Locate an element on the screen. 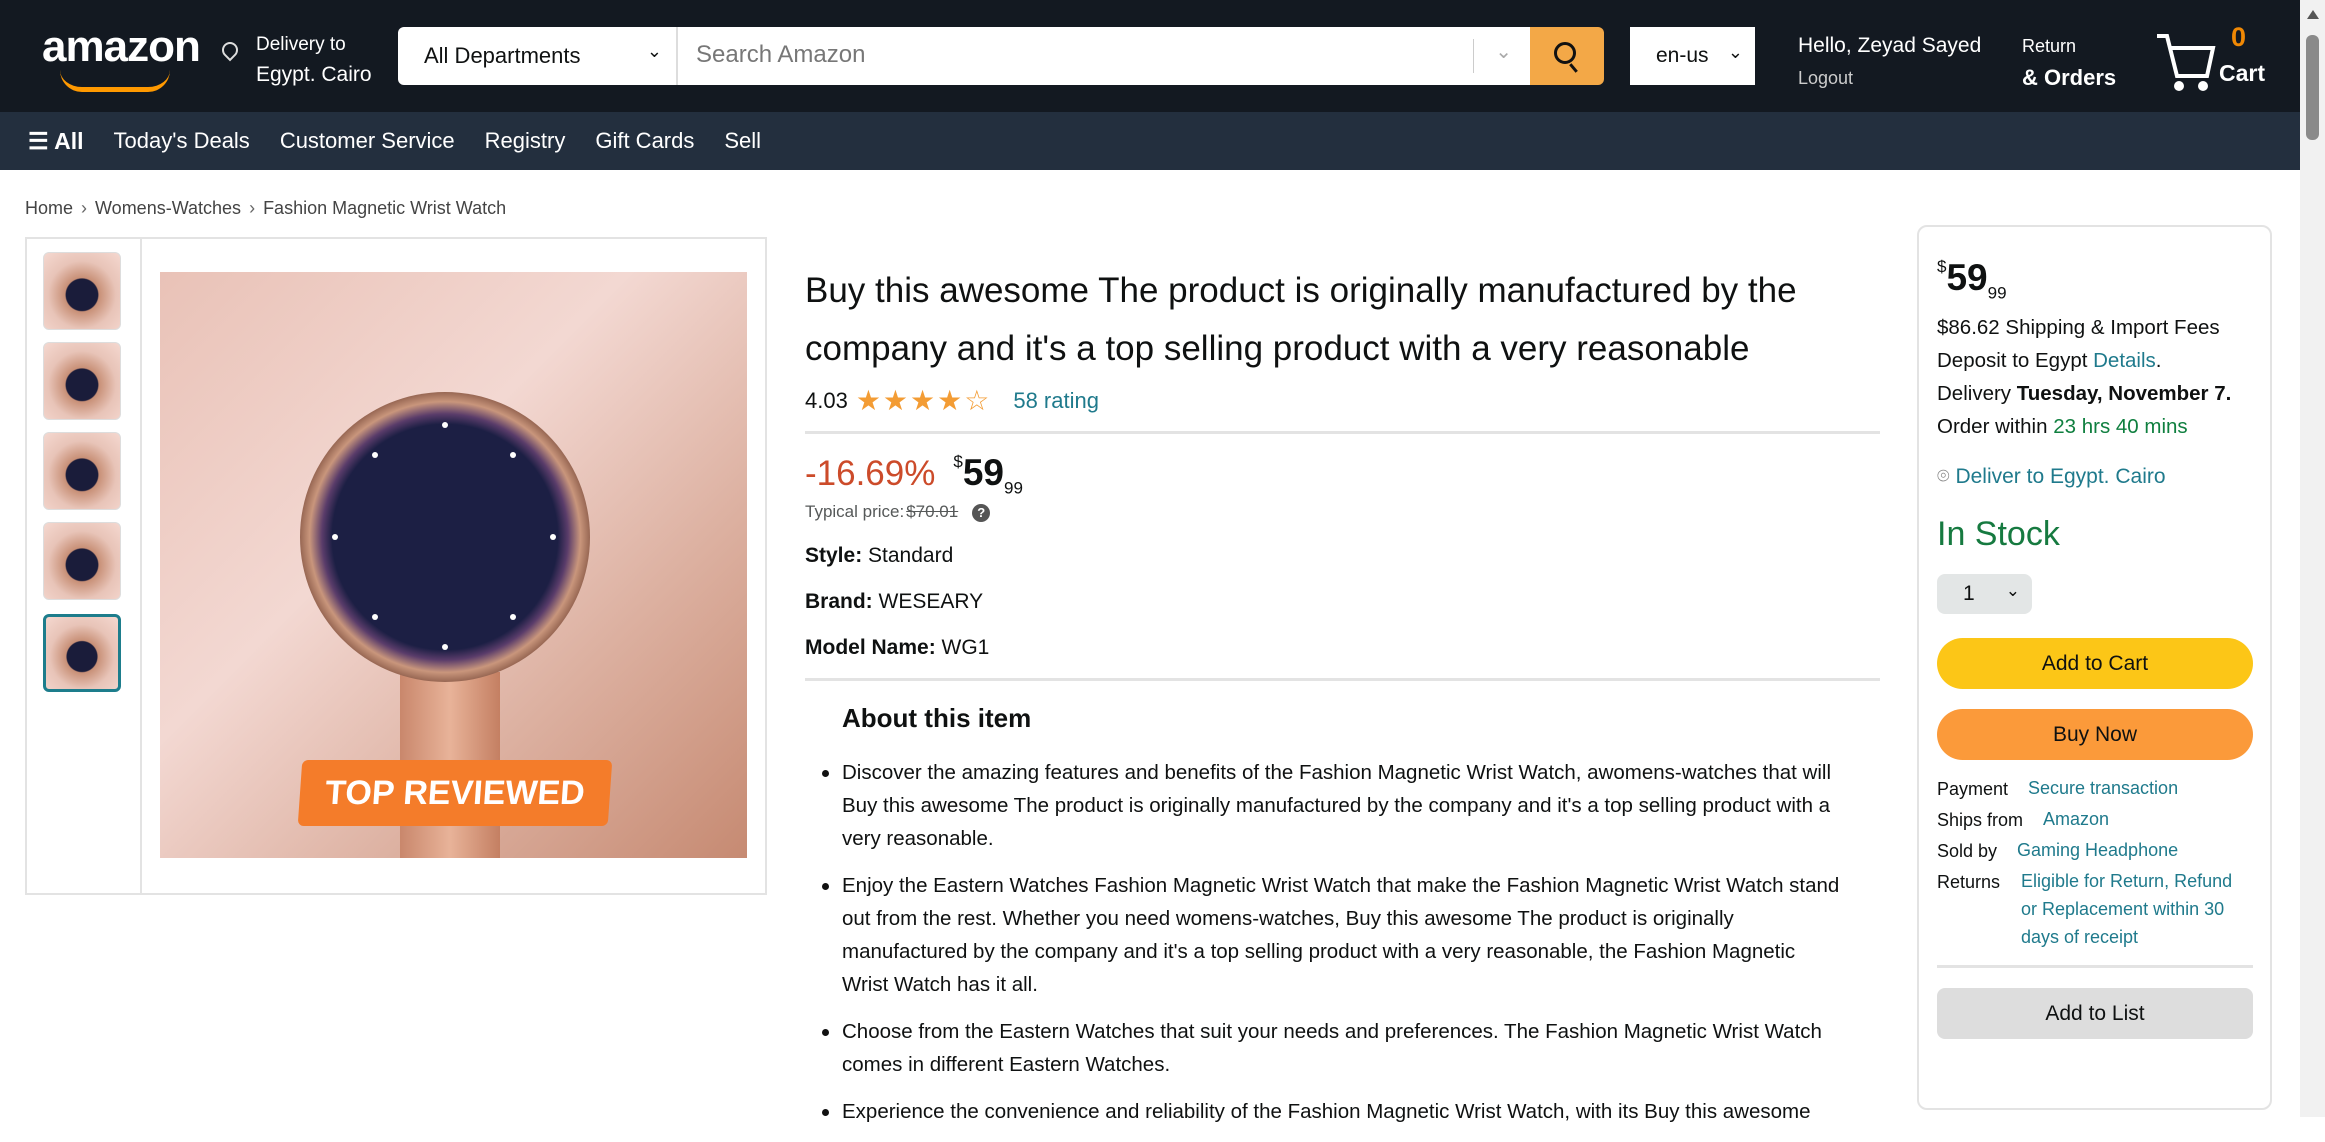 The image size is (2325, 1142). deliver-to-link: ⌾ Deliver to Egypt. Cairo is located at coordinates (2093, 477).